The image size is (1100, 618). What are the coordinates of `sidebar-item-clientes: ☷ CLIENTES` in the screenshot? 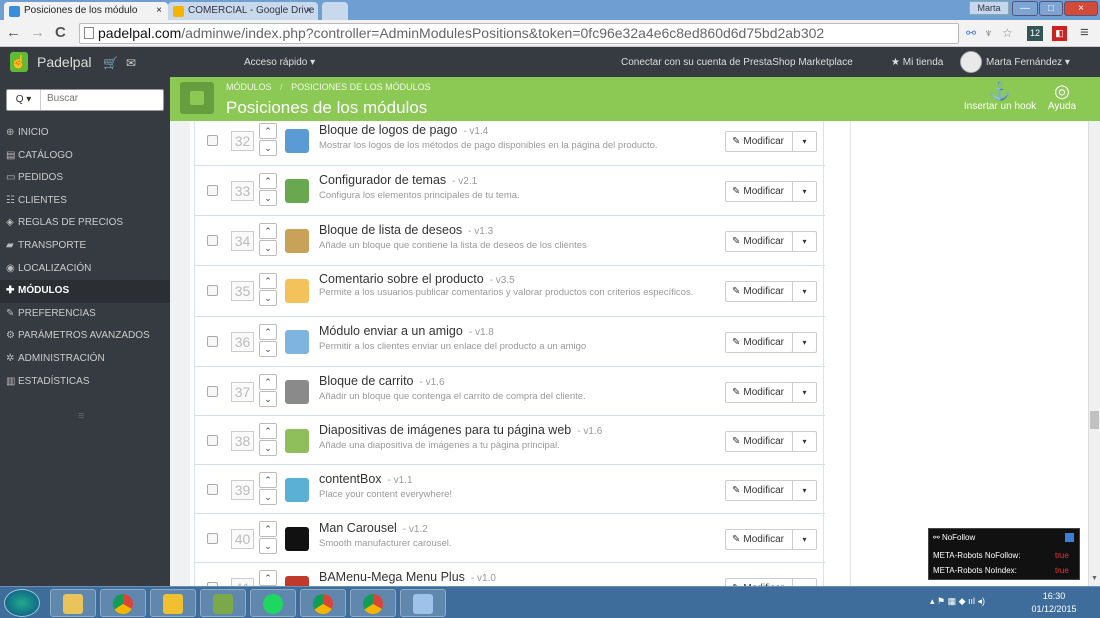 It's located at (85, 201).